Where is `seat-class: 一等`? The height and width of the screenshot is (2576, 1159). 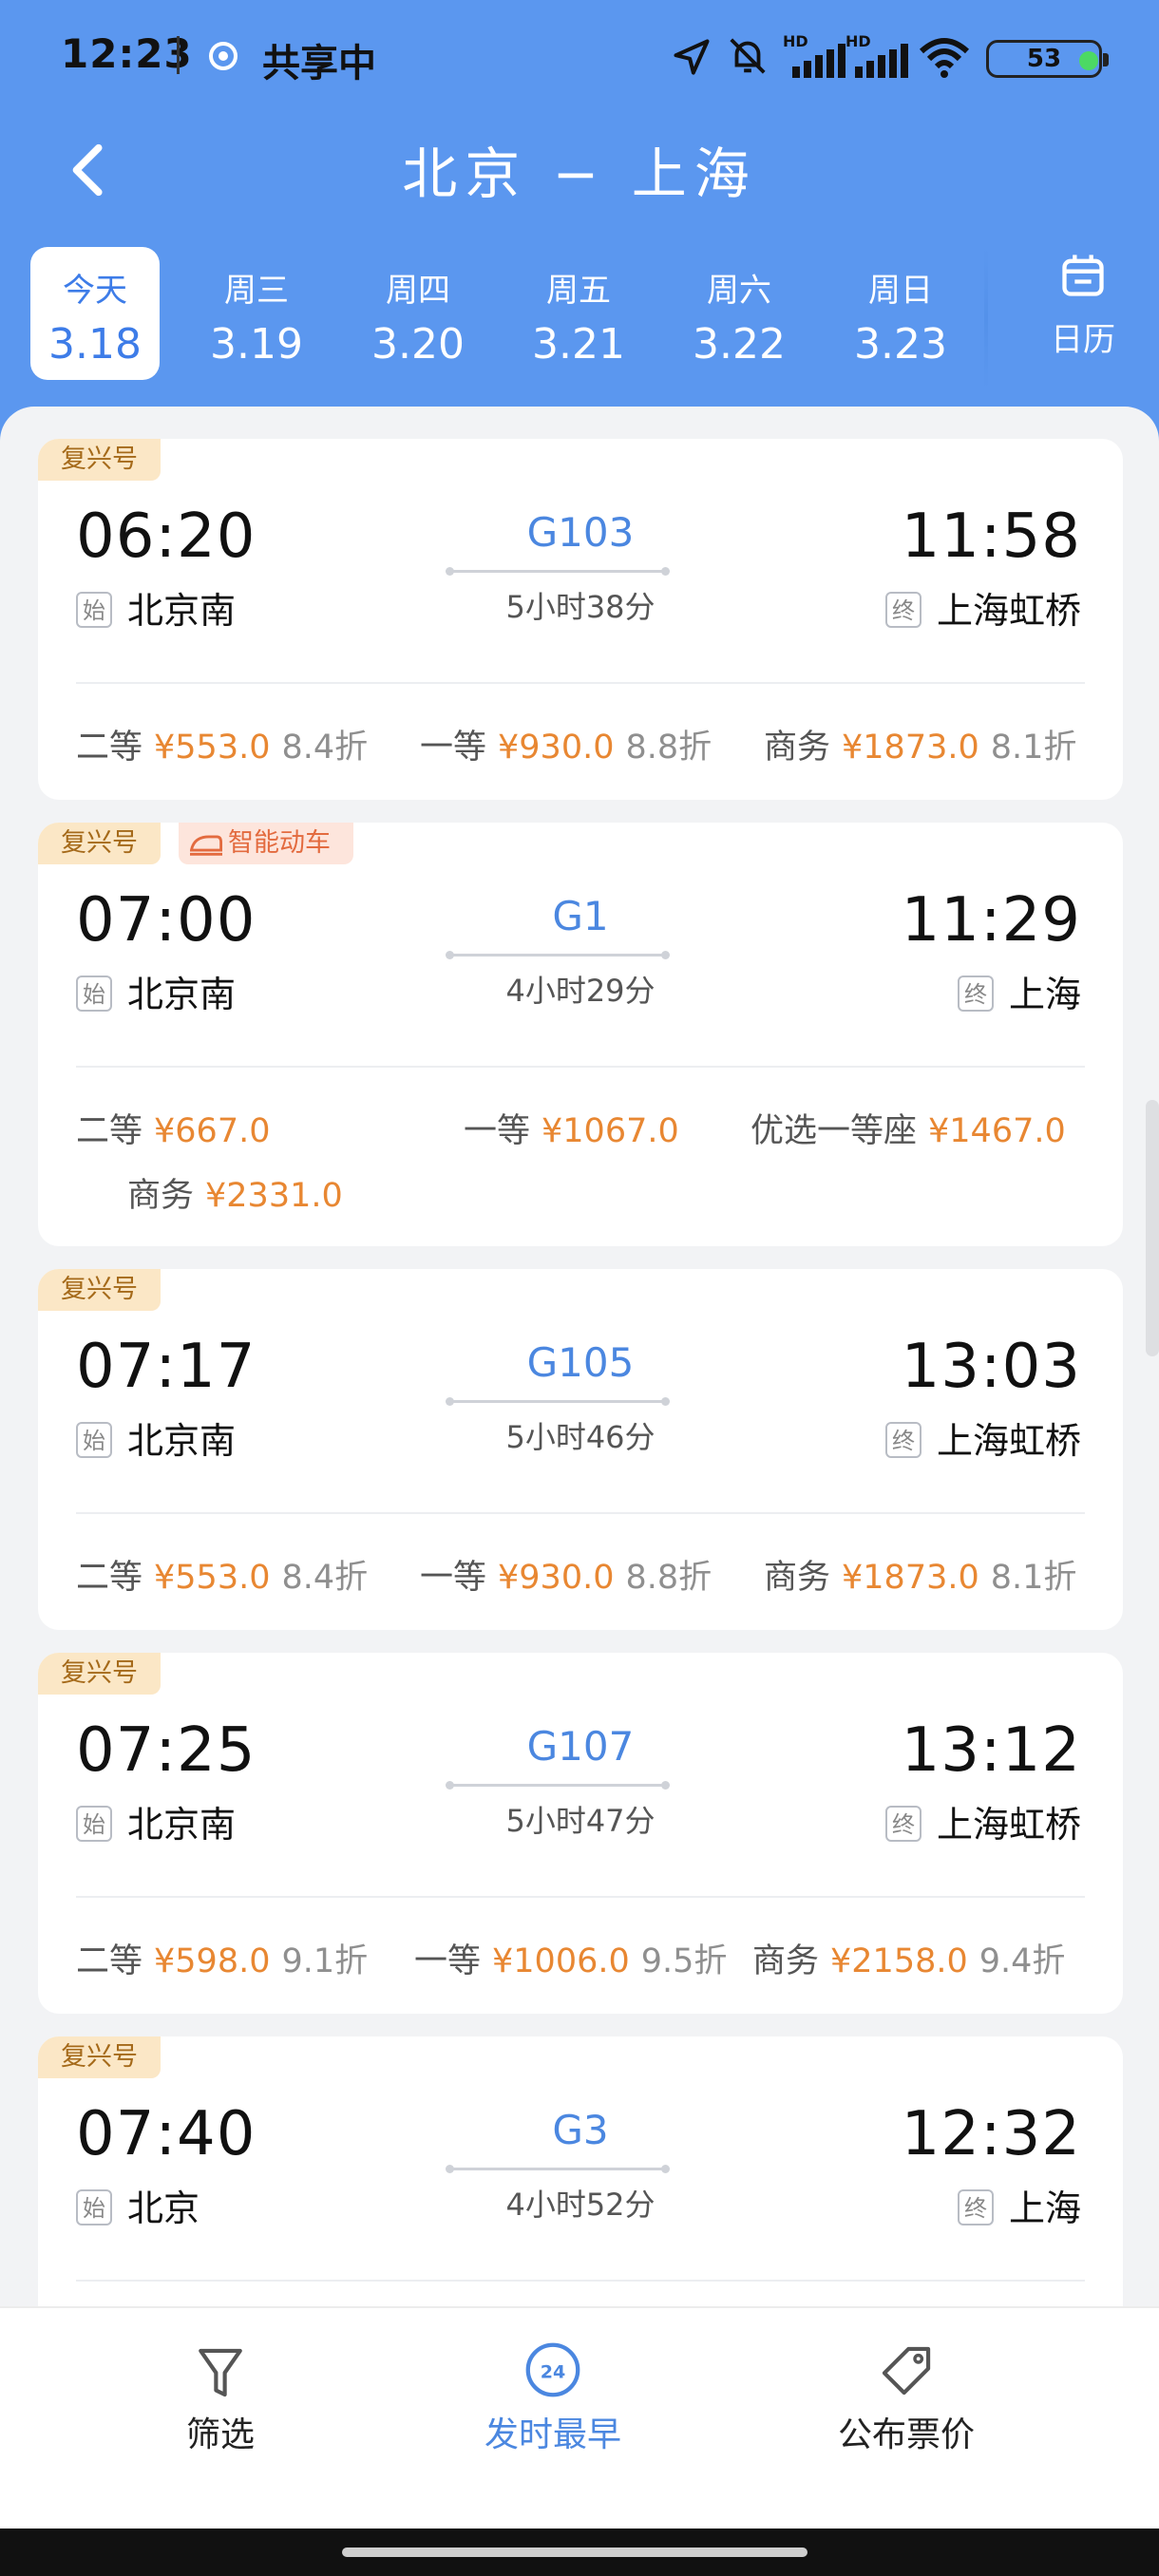 seat-class: 一等 is located at coordinates (448, 1961).